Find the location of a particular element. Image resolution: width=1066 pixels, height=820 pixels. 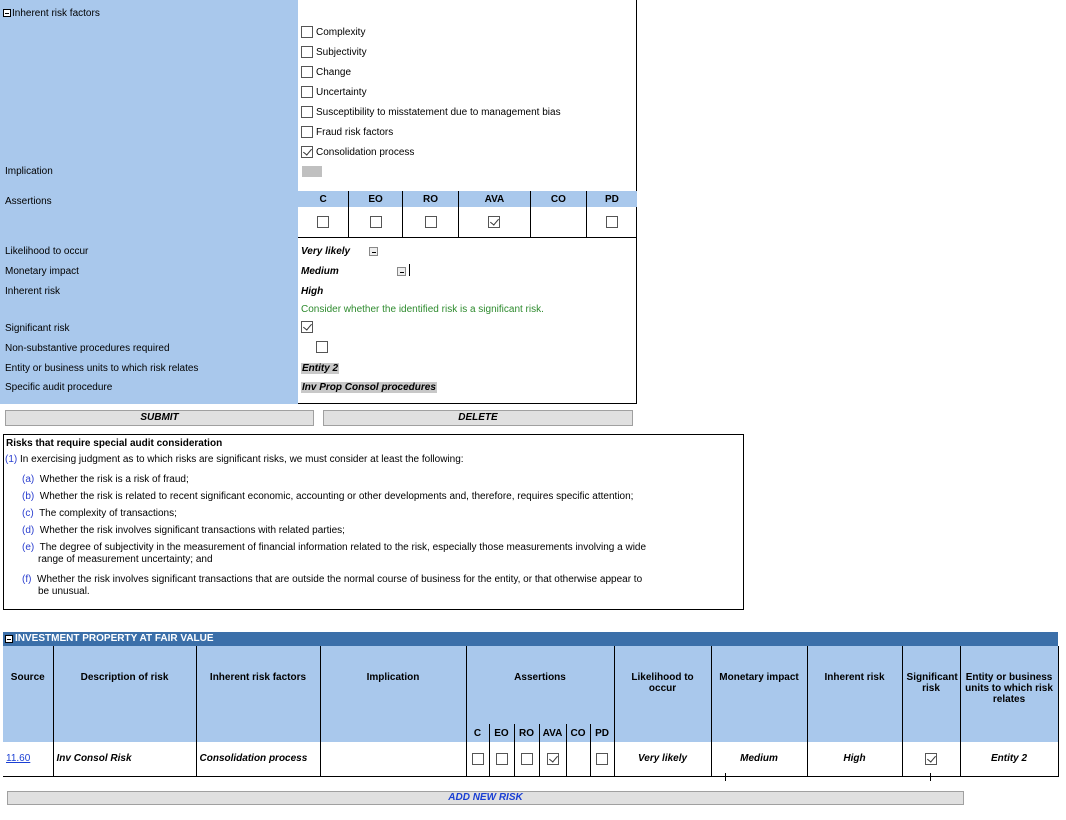

col-description: Description of risk is located at coordinates (125, 694).